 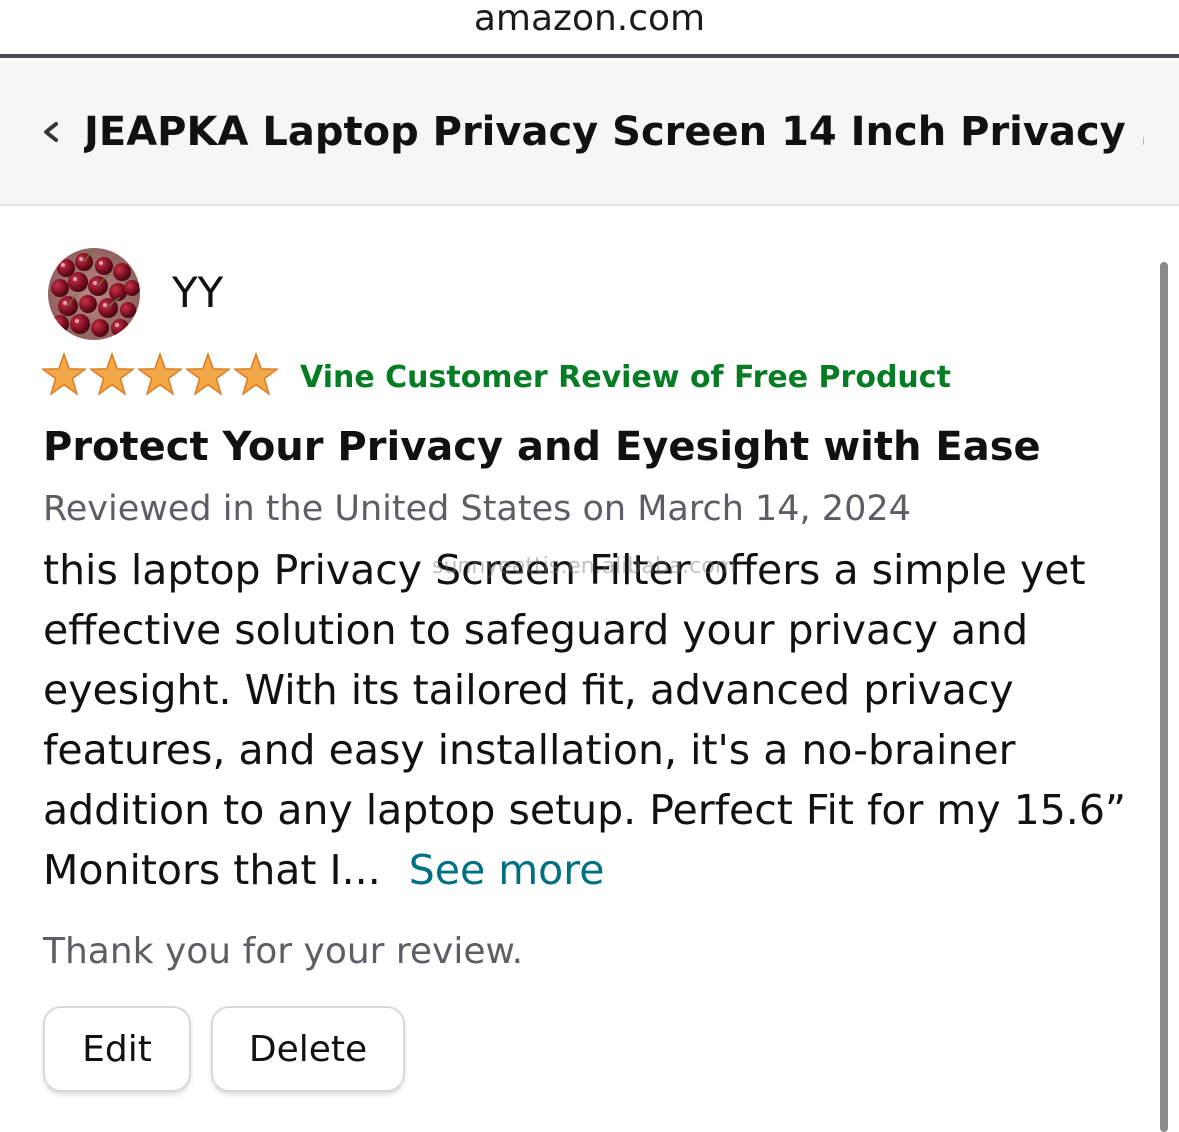 What do you see at coordinates (117, 1049) in the screenshot?
I see `edit-button: Edit` at bounding box center [117, 1049].